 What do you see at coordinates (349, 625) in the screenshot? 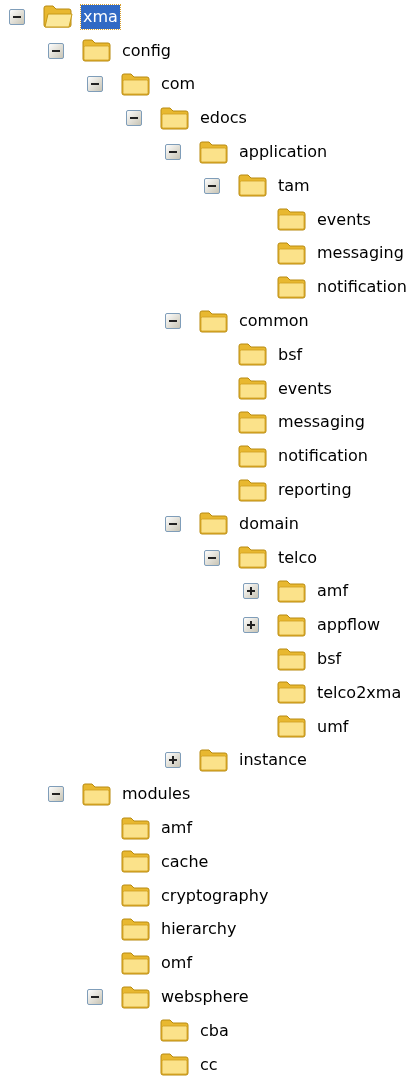
I see `tree-item: appflow` at bounding box center [349, 625].